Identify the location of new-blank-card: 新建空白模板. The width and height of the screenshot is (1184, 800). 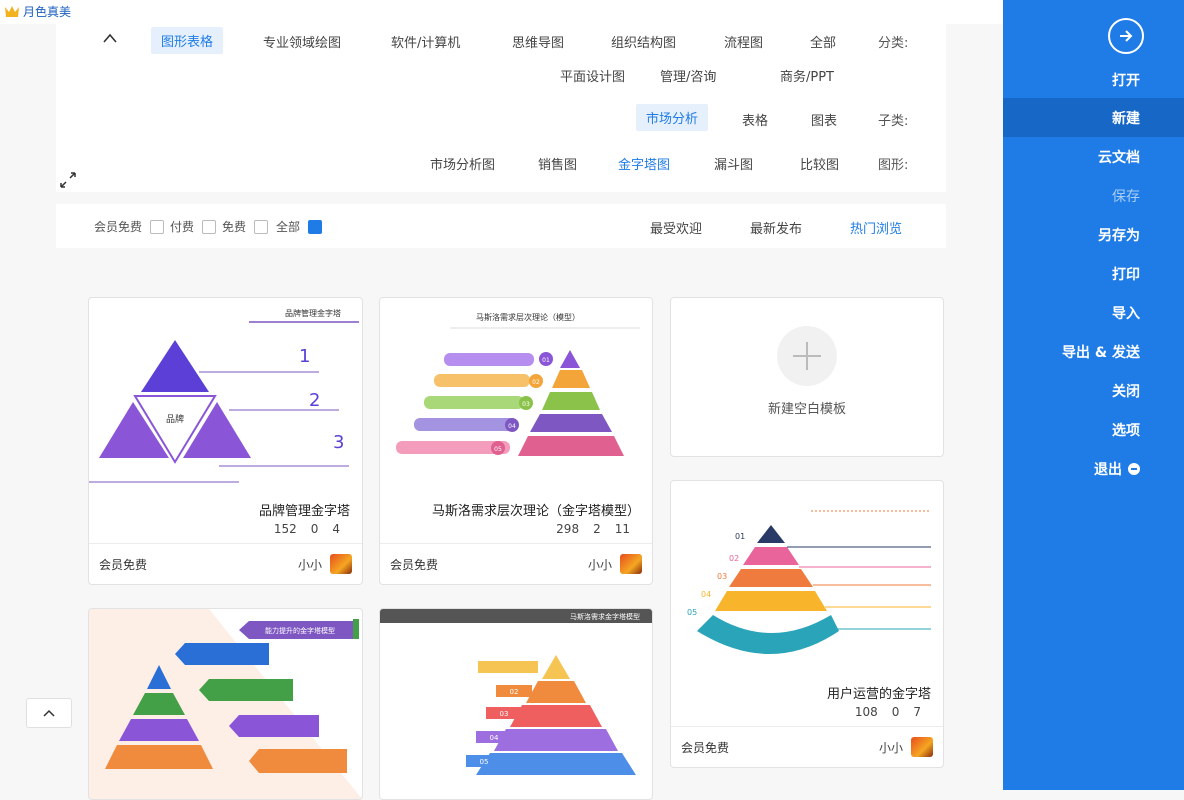
(807, 377).